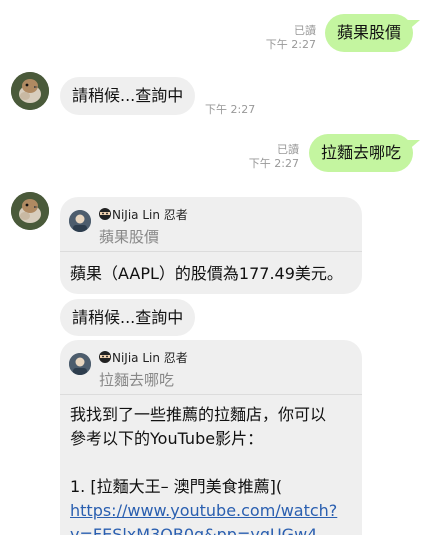 The height and width of the screenshot is (535, 429). Describe the element at coordinates (206, 273) in the screenshot. I see `reply-text: 蘋果（AAPL）的股價為177.49美元。` at that location.